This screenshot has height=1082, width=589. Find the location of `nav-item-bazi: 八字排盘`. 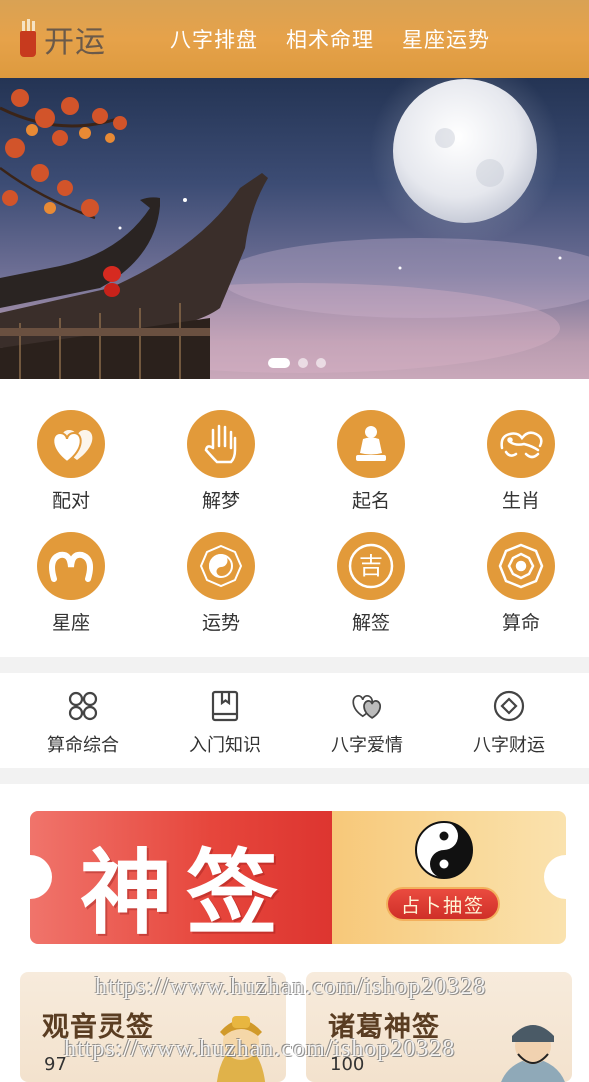

nav-item-bazi: 八字排盘 is located at coordinates (214, 39).